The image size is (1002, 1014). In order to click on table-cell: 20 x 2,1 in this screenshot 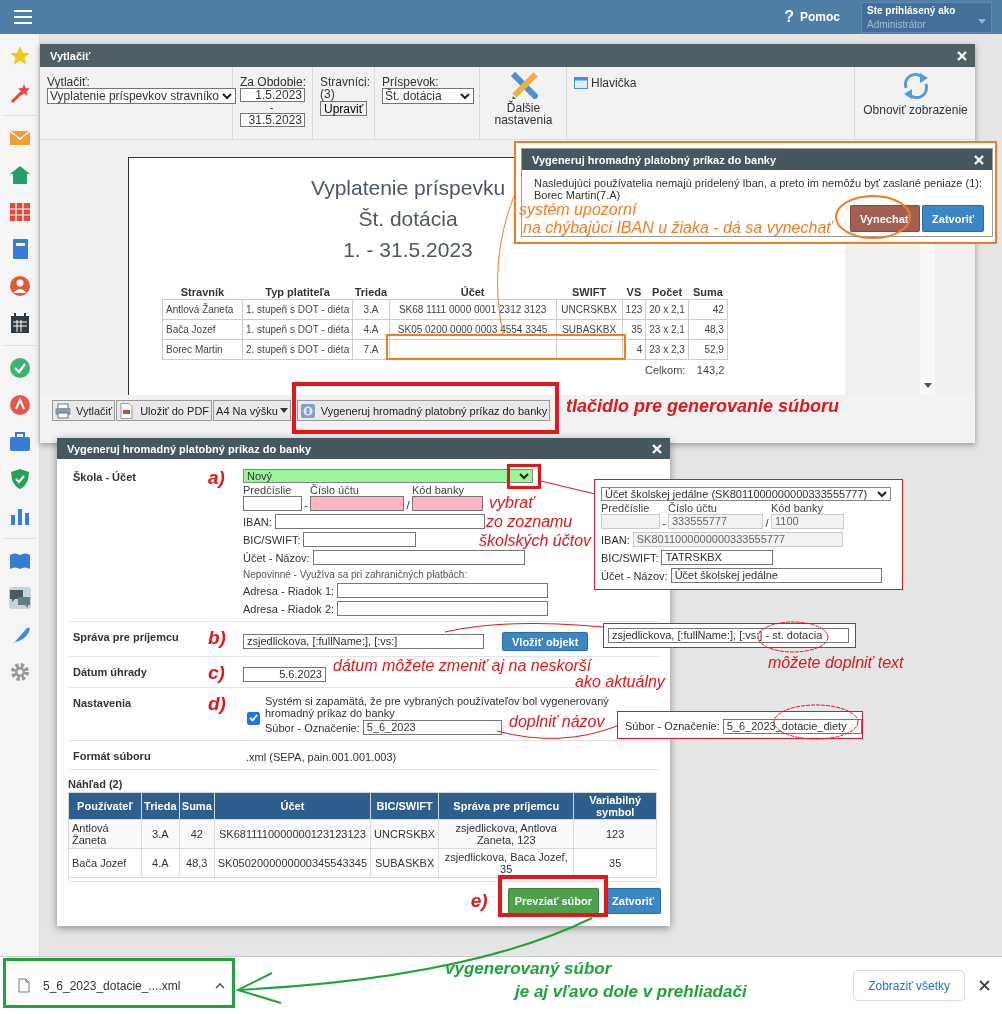, I will do `click(667, 309)`.